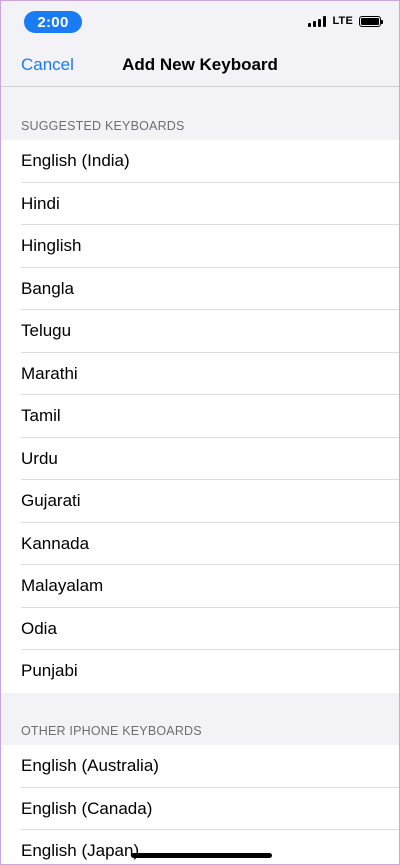 The width and height of the screenshot is (400, 865). Describe the element at coordinates (200, 246) in the screenshot. I see `keyboard-item-hinglish: Hinglish` at that location.